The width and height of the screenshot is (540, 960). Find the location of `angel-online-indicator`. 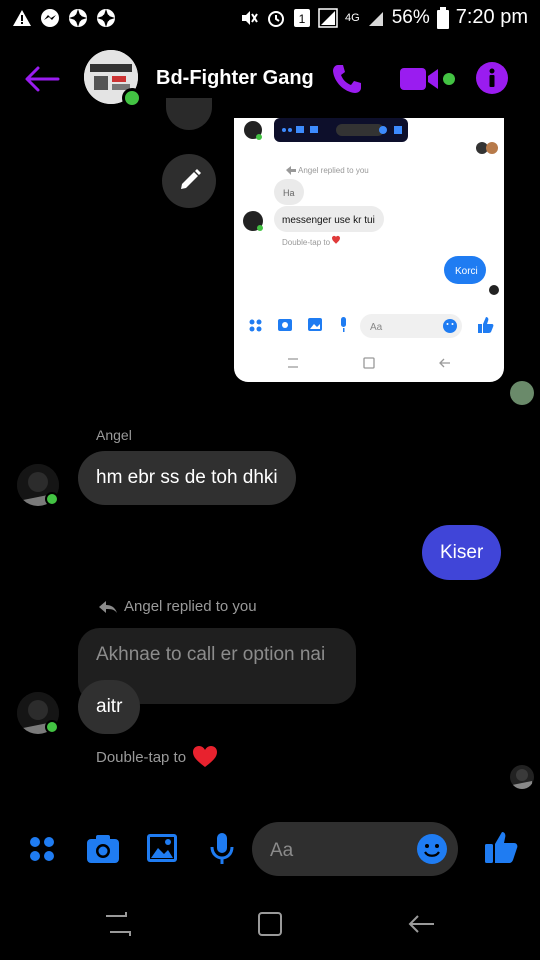

angel-online-indicator is located at coordinates (52, 499).